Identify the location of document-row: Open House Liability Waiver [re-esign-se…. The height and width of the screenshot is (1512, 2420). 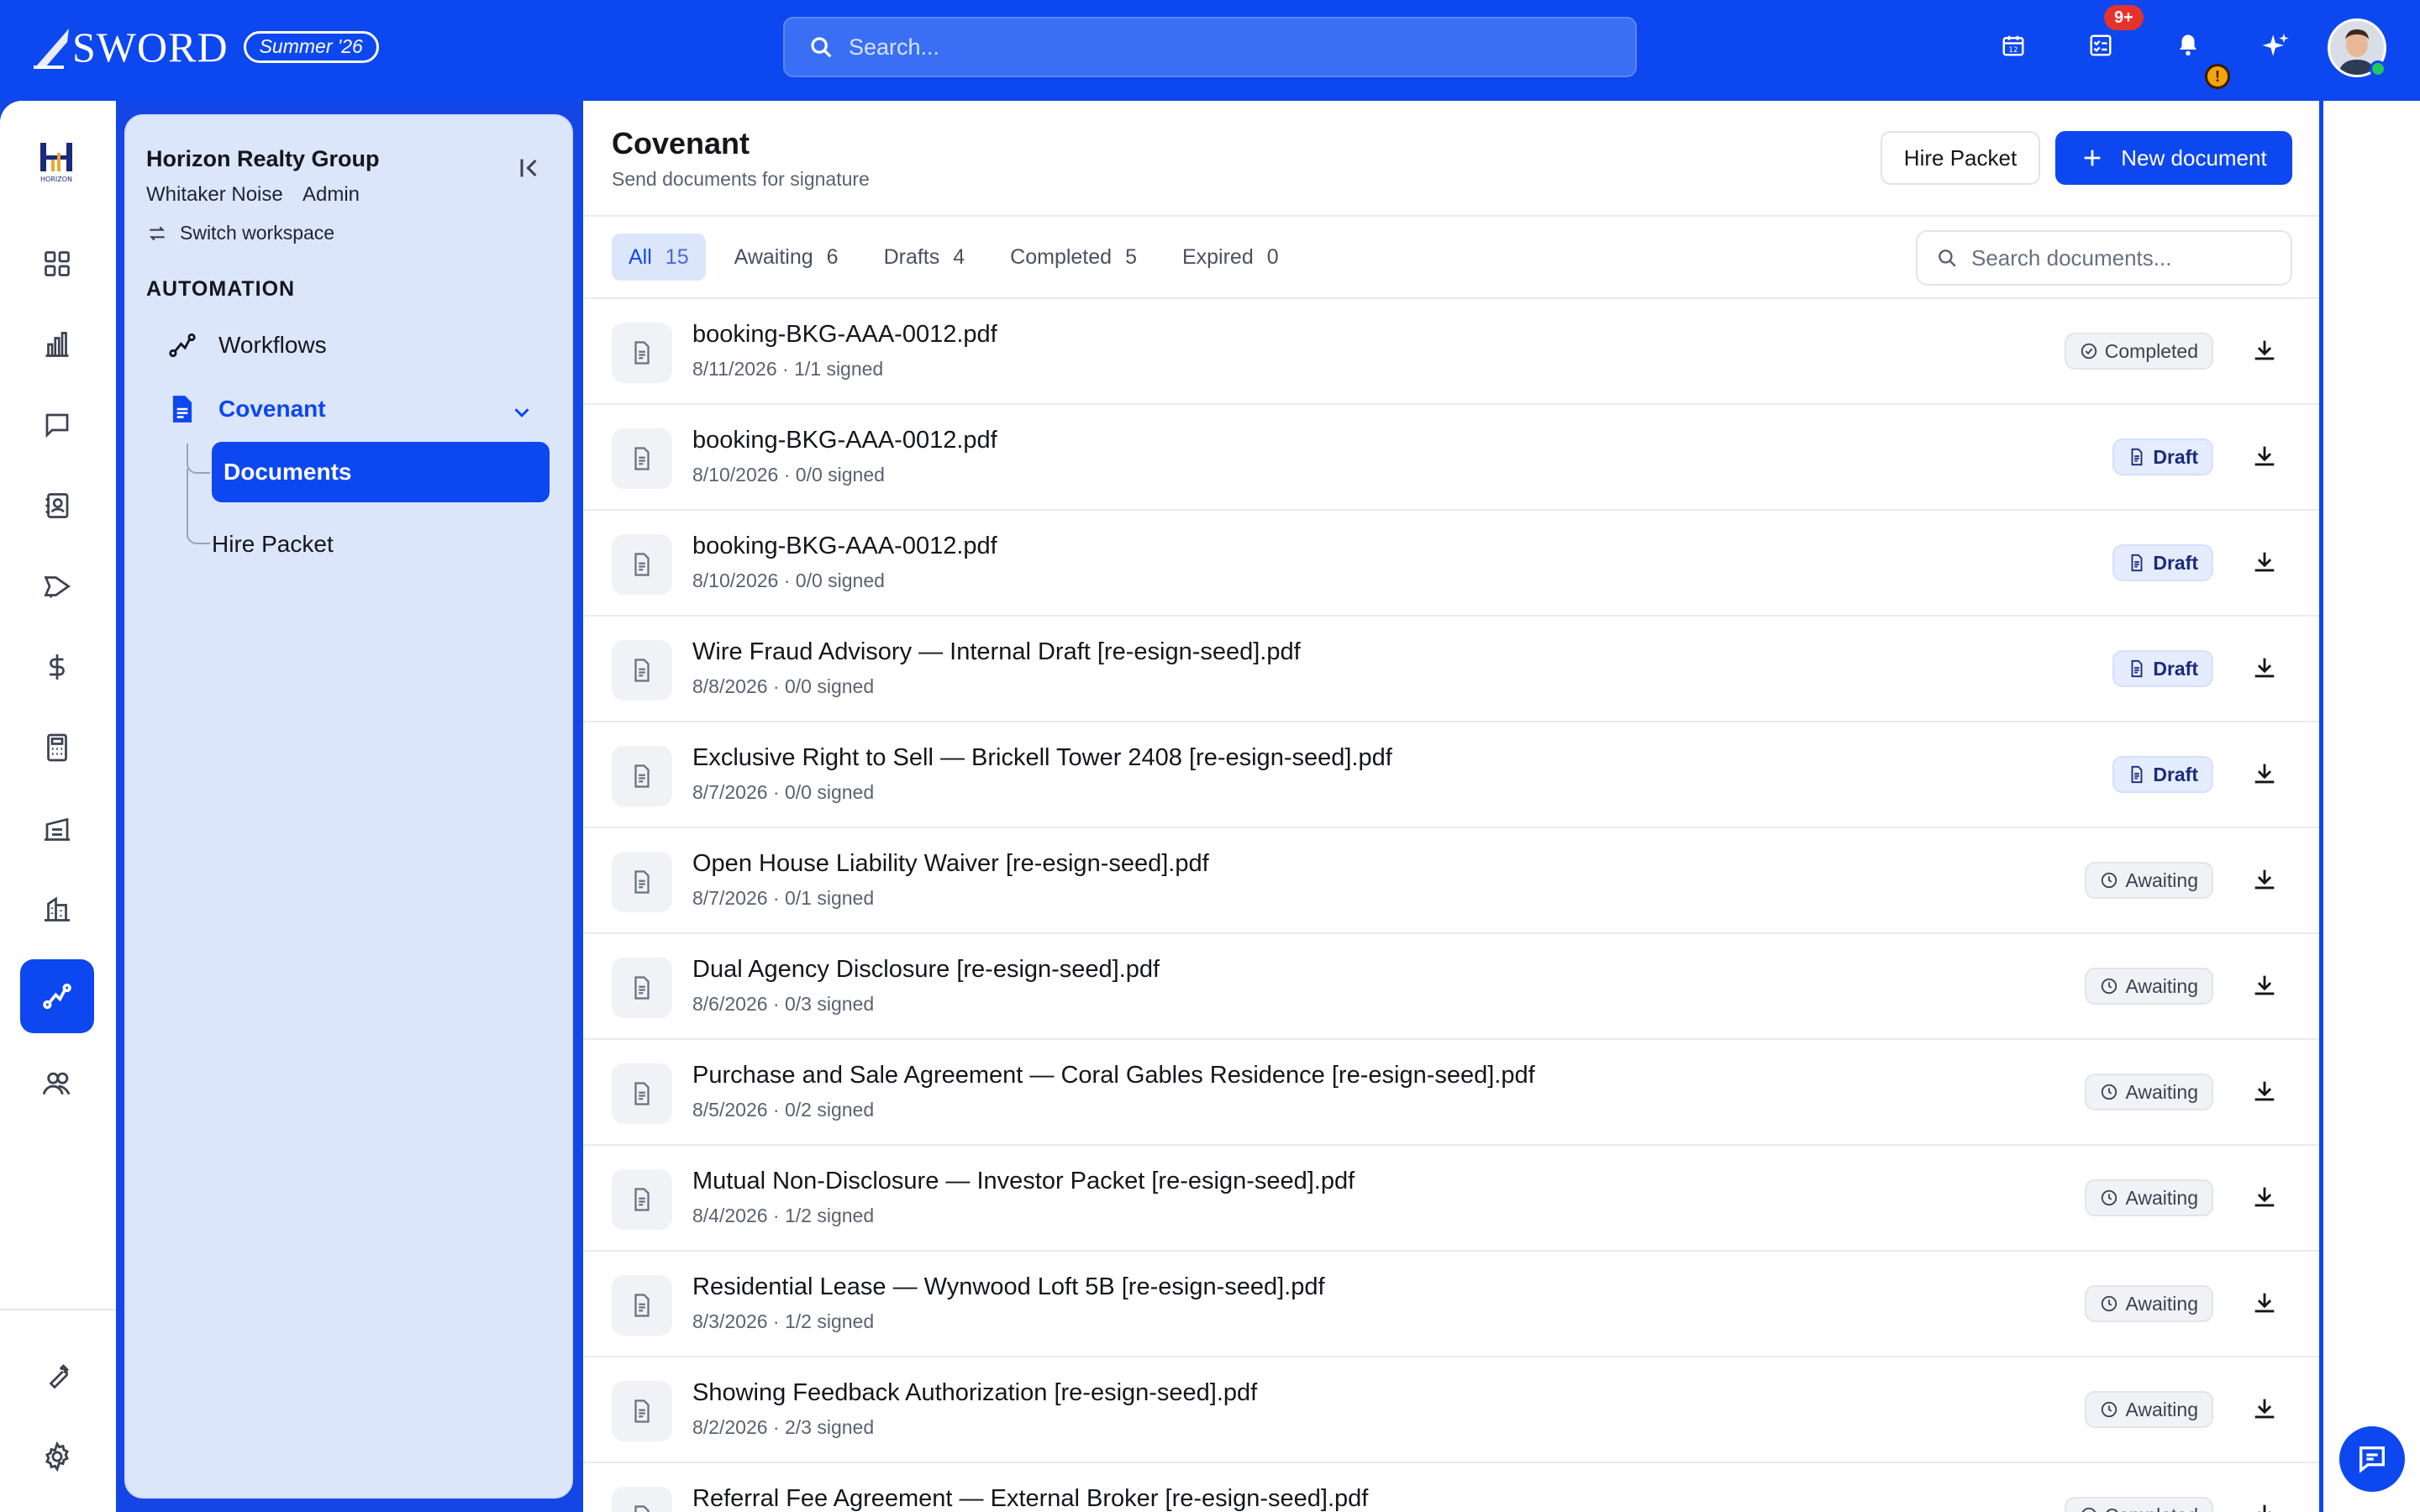
(1451, 881).